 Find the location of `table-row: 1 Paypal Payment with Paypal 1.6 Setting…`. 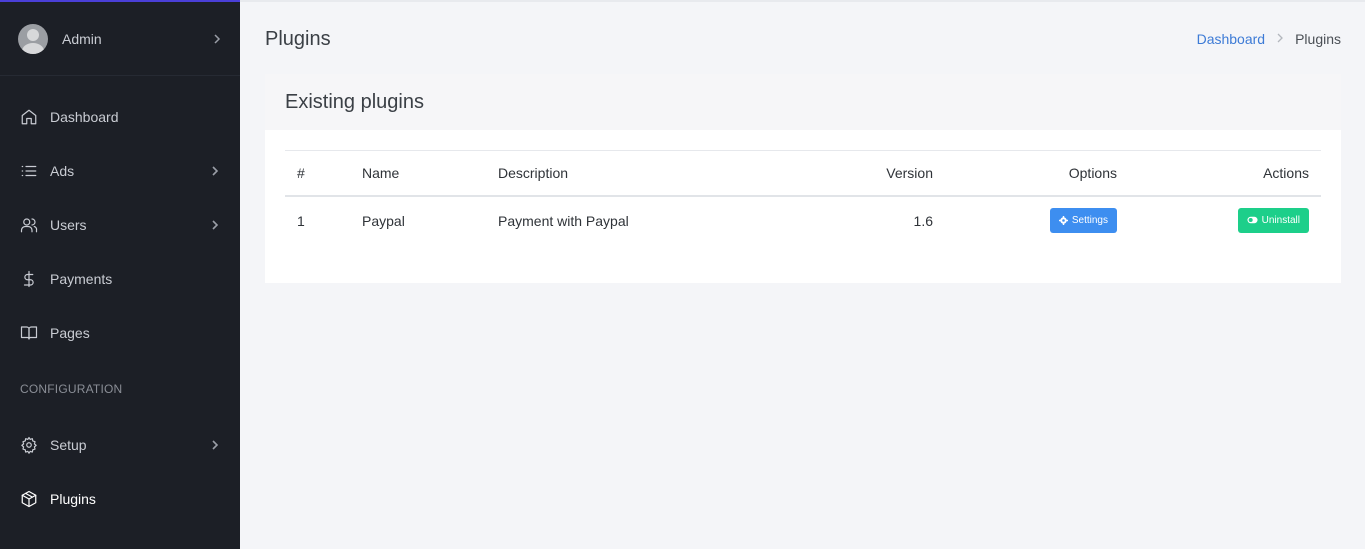

table-row: 1 Paypal Payment with Paypal 1.6 Setting… is located at coordinates (803, 220).